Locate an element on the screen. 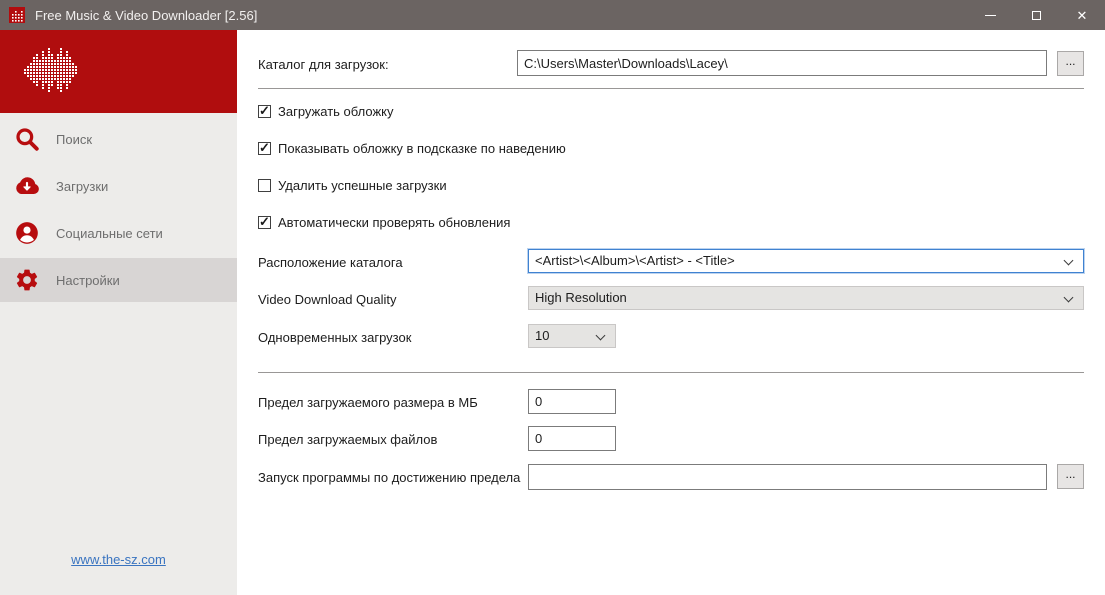 The width and height of the screenshot is (1105, 595). website-link: www.the-sz.com is located at coordinates (118, 559).